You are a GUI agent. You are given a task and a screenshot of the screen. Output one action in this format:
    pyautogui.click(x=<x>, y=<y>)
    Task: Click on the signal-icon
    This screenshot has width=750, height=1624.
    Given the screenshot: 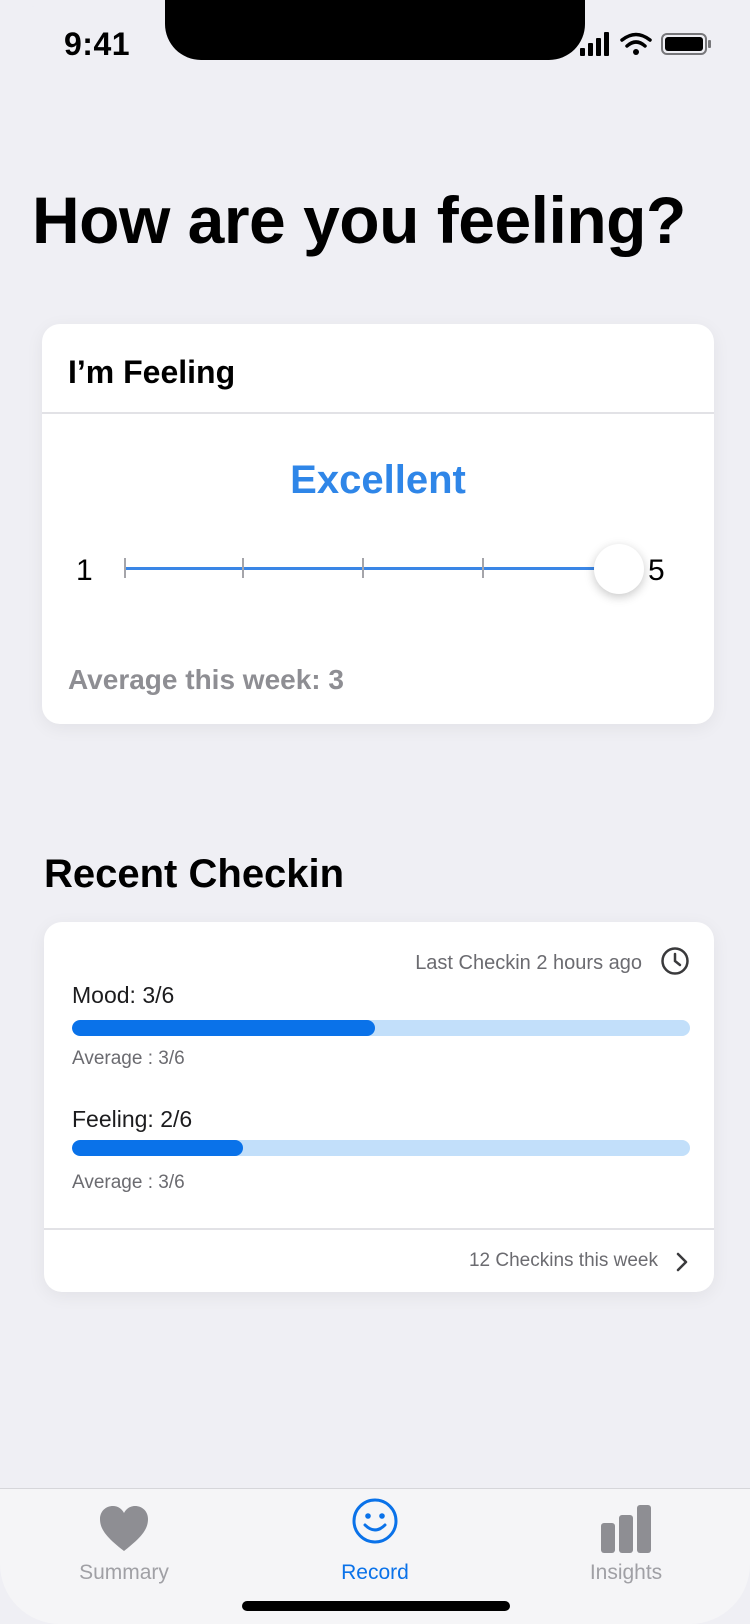 What is the action you would take?
    pyautogui.click(x=594, y=44)
    